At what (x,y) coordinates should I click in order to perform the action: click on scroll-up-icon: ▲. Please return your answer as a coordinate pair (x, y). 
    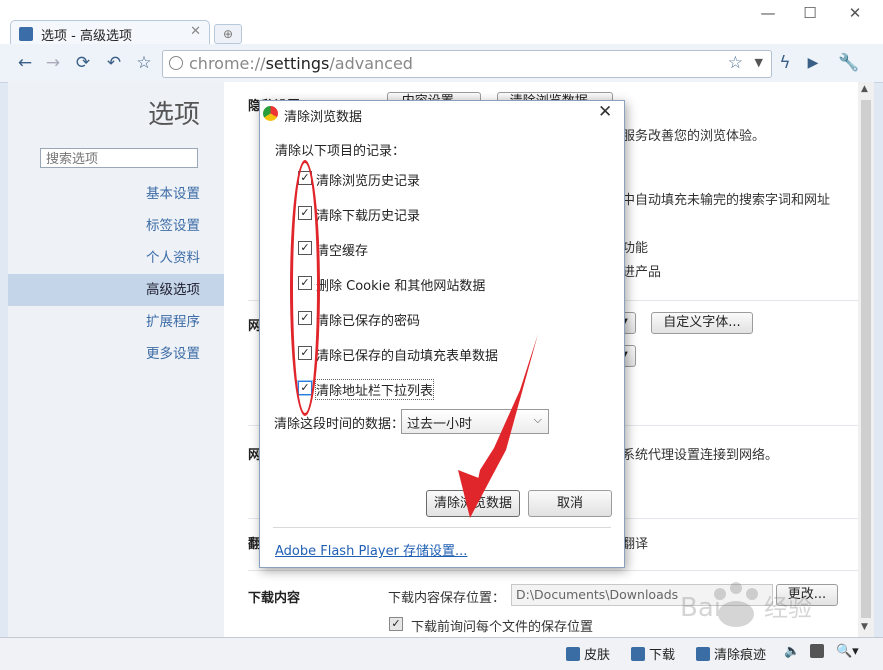
    Looking at the image, I should click on (864, 89).